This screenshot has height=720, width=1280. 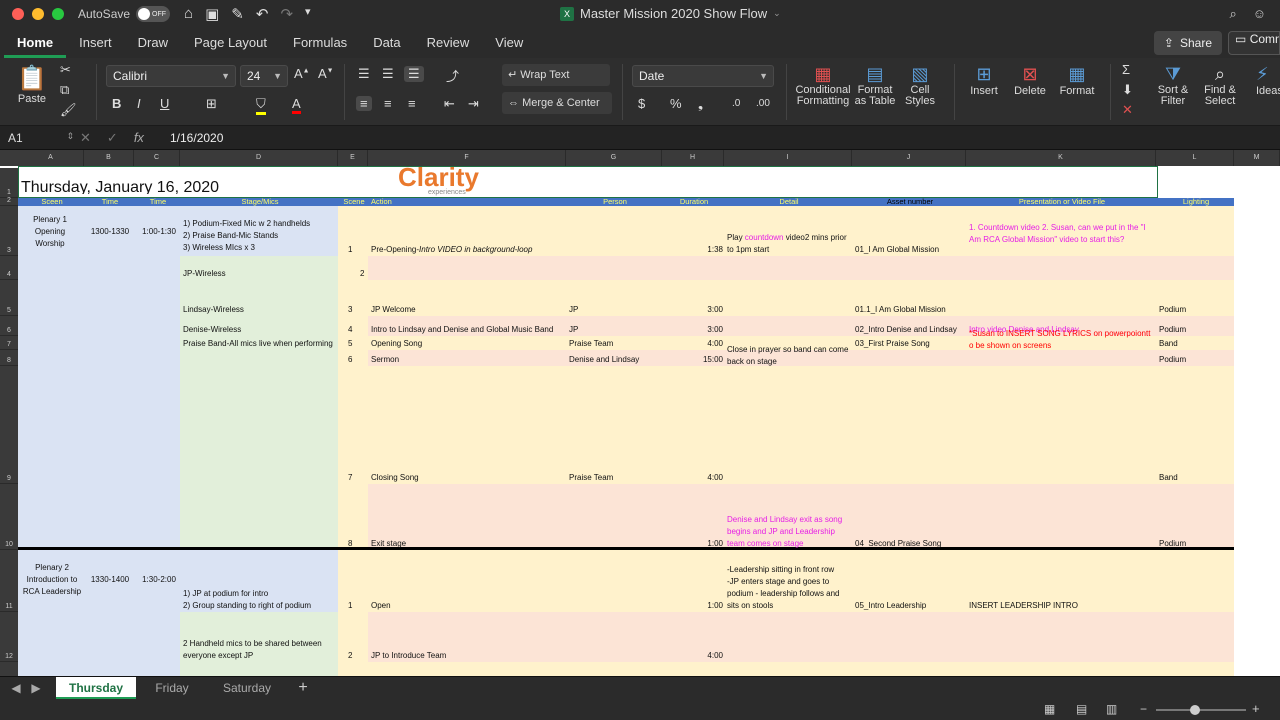 I want to click on confirm-icon: ✓, so click(x=112, y=138).